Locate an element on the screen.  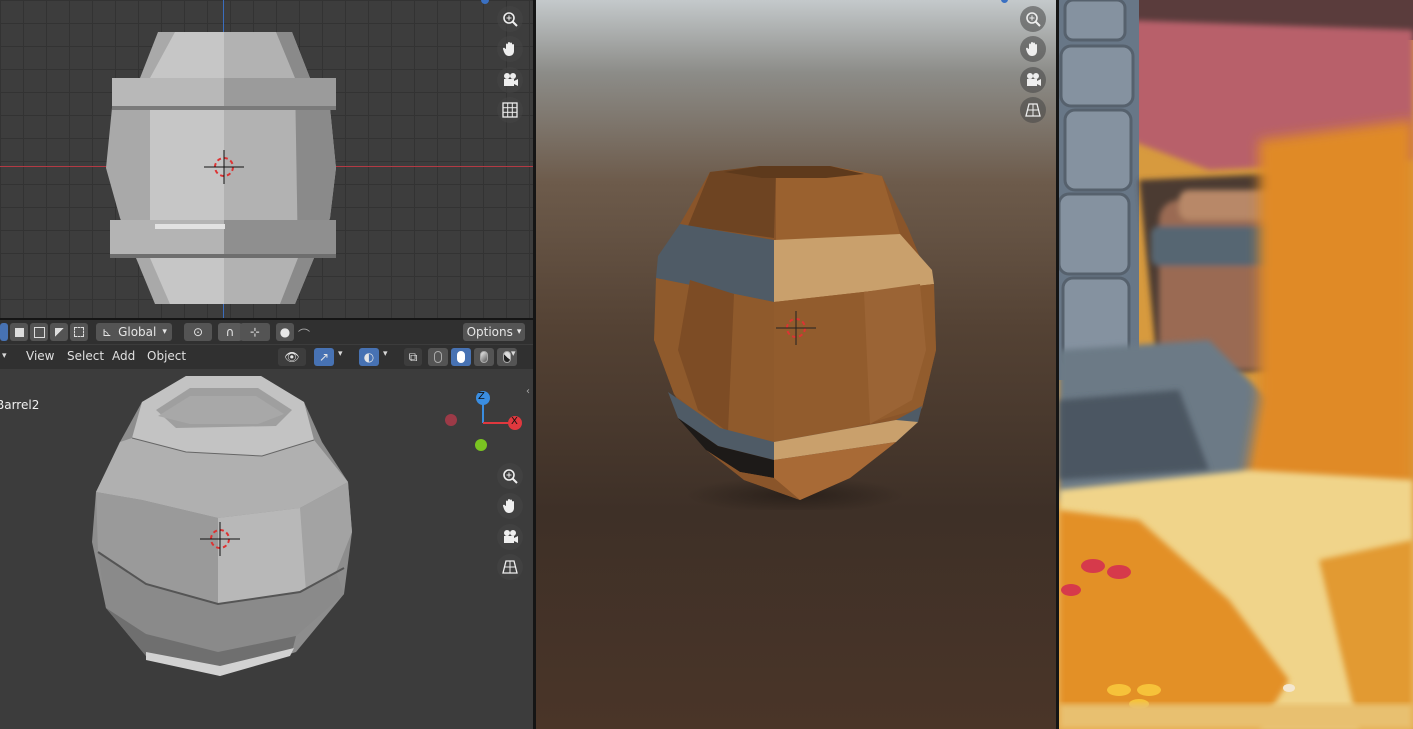
xray-icon: ⧉ is located at coordinates (413, 356).